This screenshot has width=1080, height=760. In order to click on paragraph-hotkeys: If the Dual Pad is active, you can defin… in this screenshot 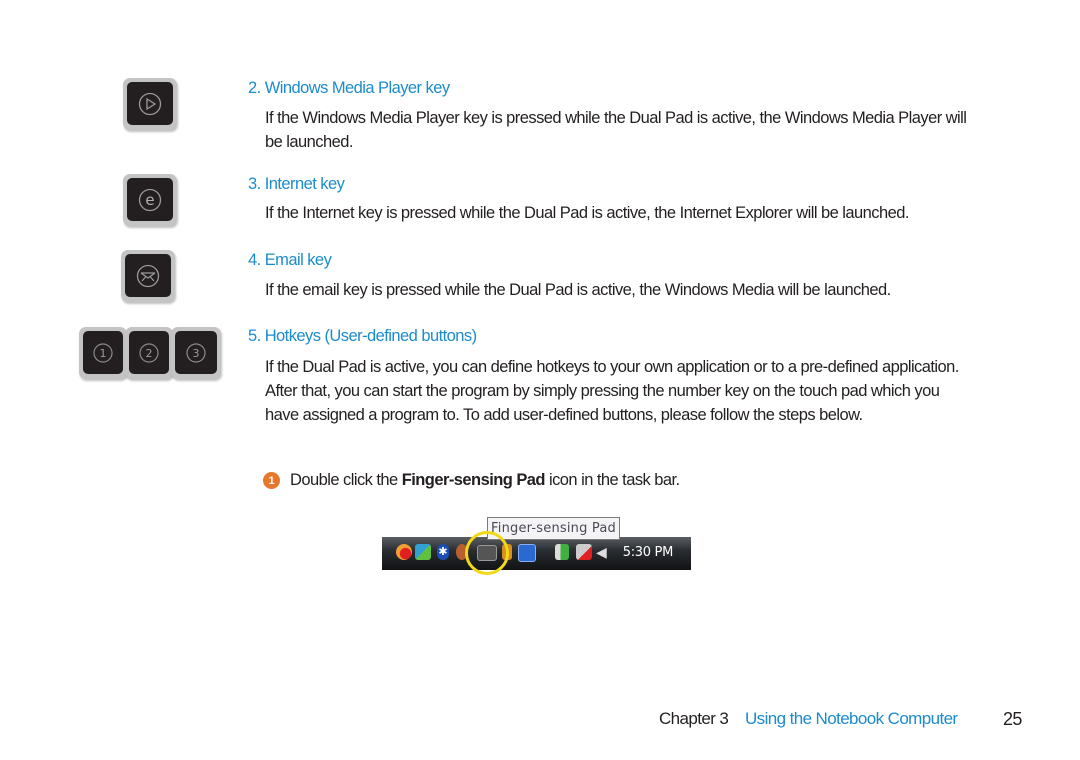, I will do `click(612, 391)`.